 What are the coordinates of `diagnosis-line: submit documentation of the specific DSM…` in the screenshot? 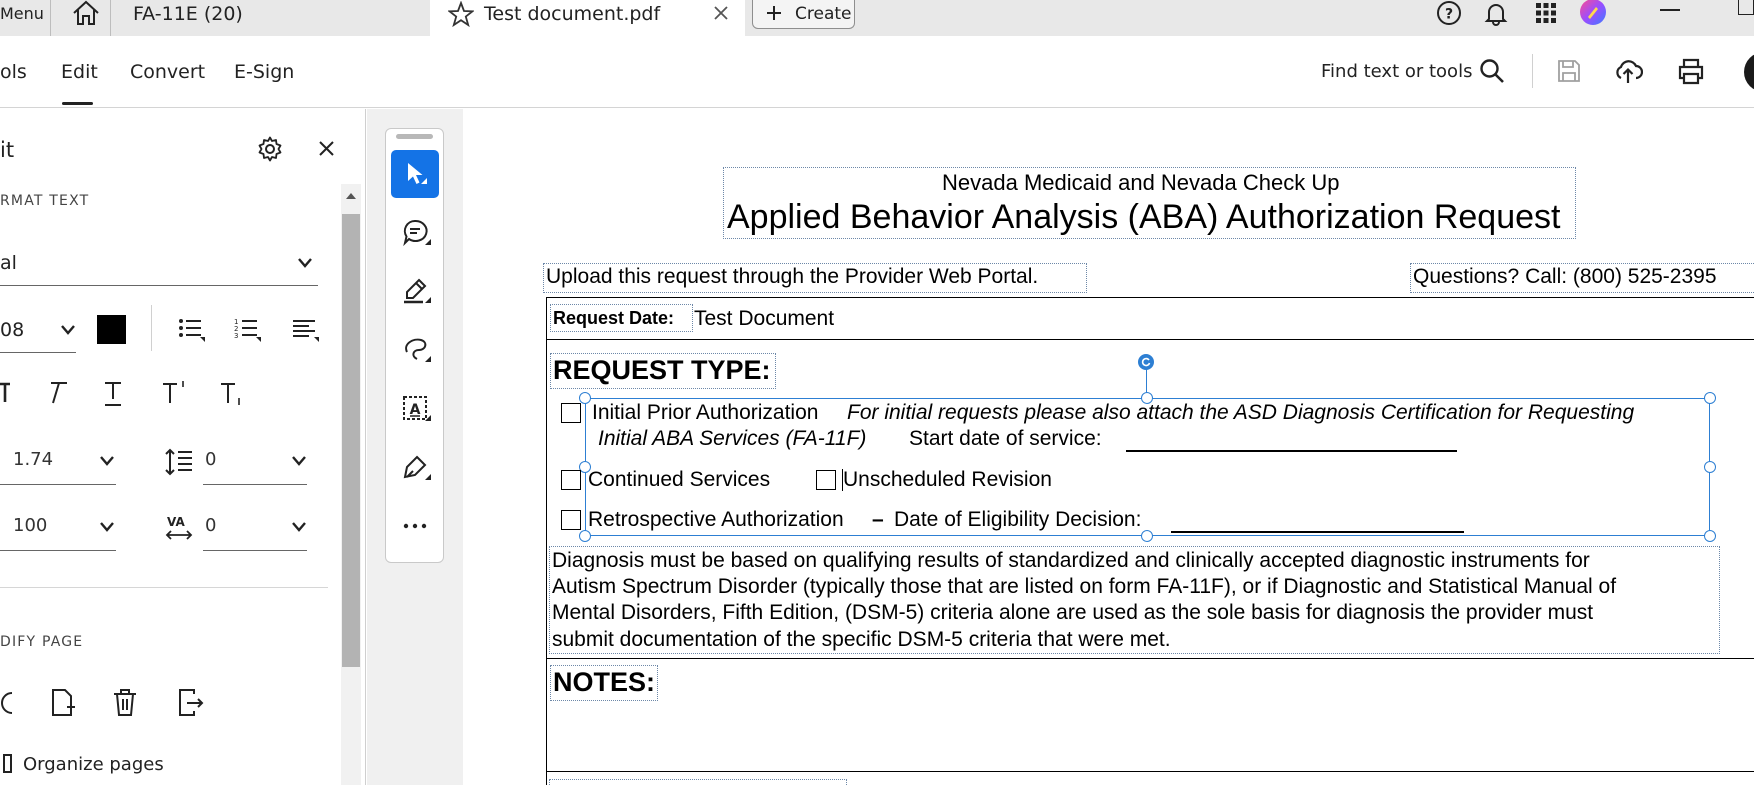 It's located at (861, 639).